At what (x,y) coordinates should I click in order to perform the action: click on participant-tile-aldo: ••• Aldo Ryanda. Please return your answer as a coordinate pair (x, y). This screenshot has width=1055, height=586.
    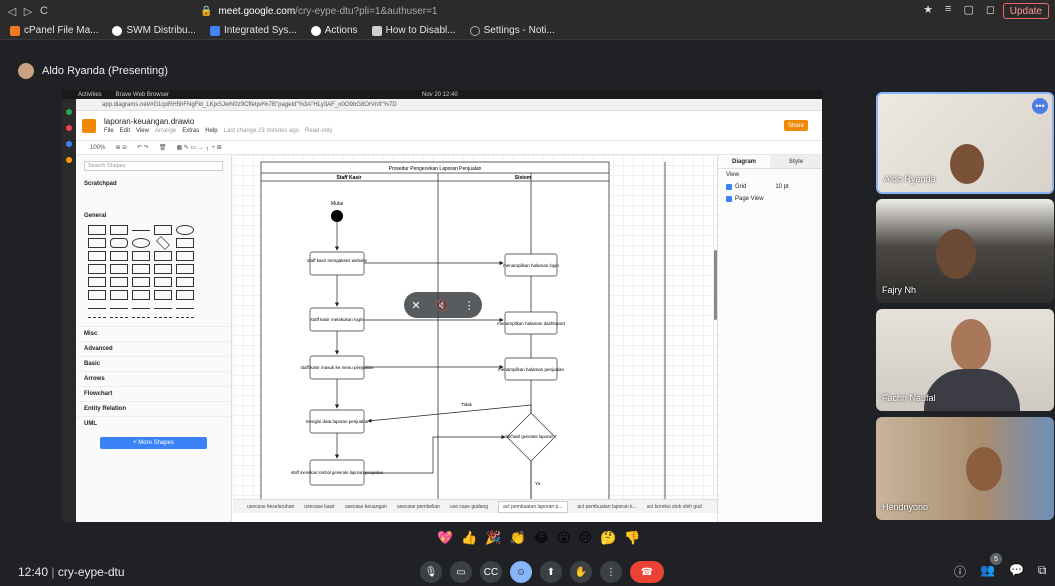
    Looking at the image, I should click on (965, 143).